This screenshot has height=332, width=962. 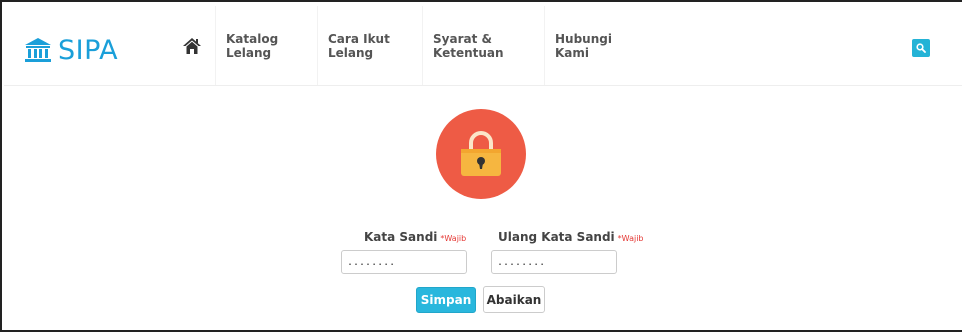 What do you see at coordinates (88, 50) in the screenshot?
I see `brand-name: SIPA` at bounding box center [88, 50].